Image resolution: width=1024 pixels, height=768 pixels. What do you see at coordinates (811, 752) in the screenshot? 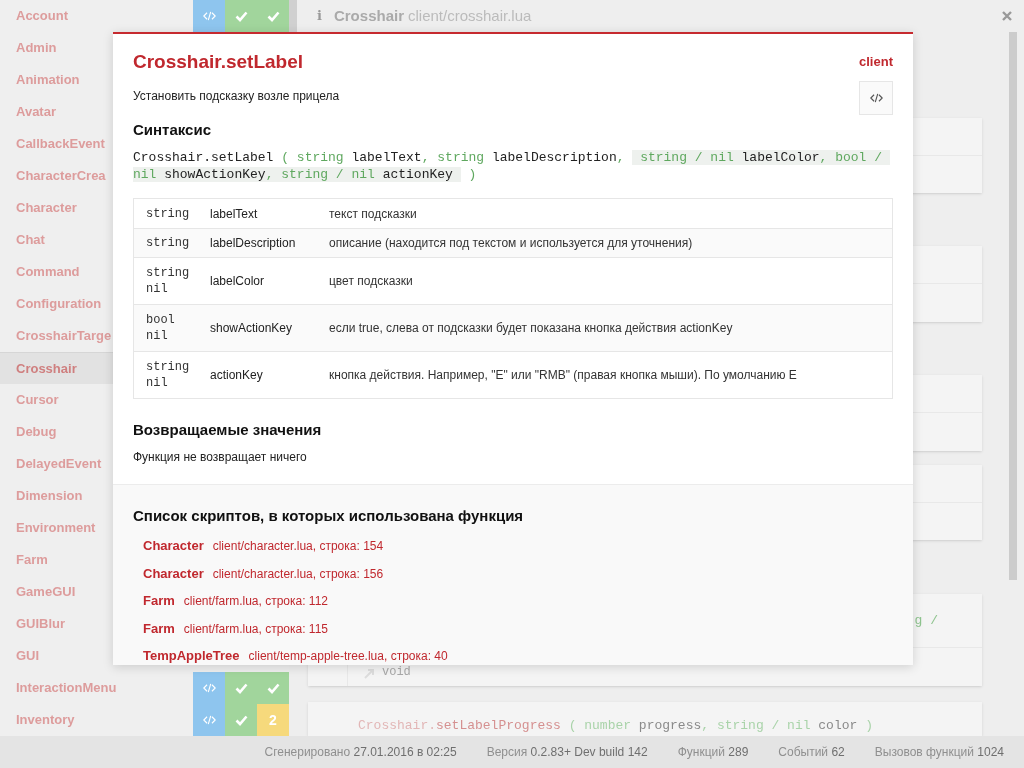
I see `status-item: Событий 62` at bounding box center [811, 752].